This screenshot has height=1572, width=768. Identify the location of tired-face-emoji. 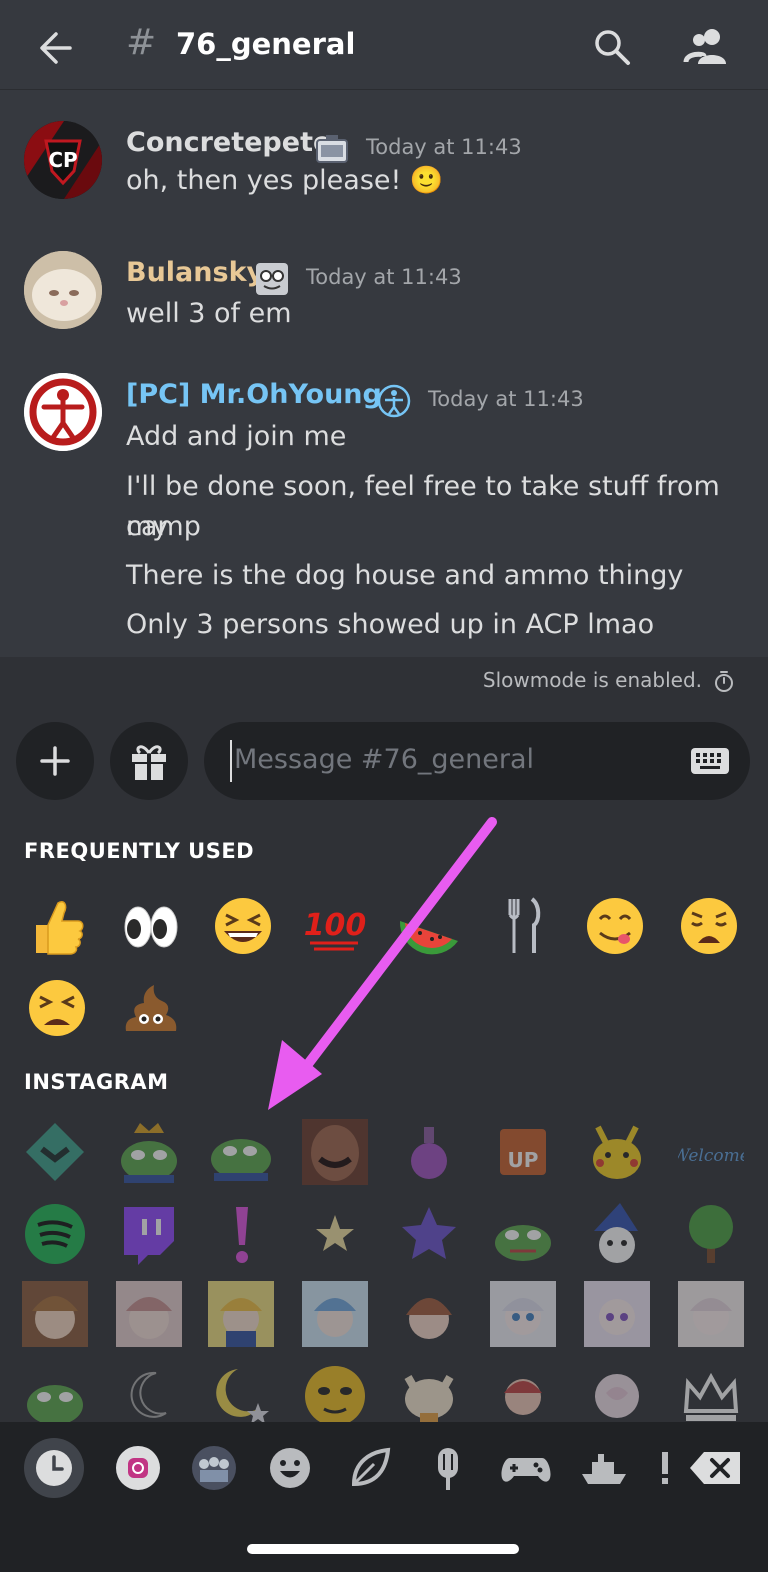
(57, 1008).